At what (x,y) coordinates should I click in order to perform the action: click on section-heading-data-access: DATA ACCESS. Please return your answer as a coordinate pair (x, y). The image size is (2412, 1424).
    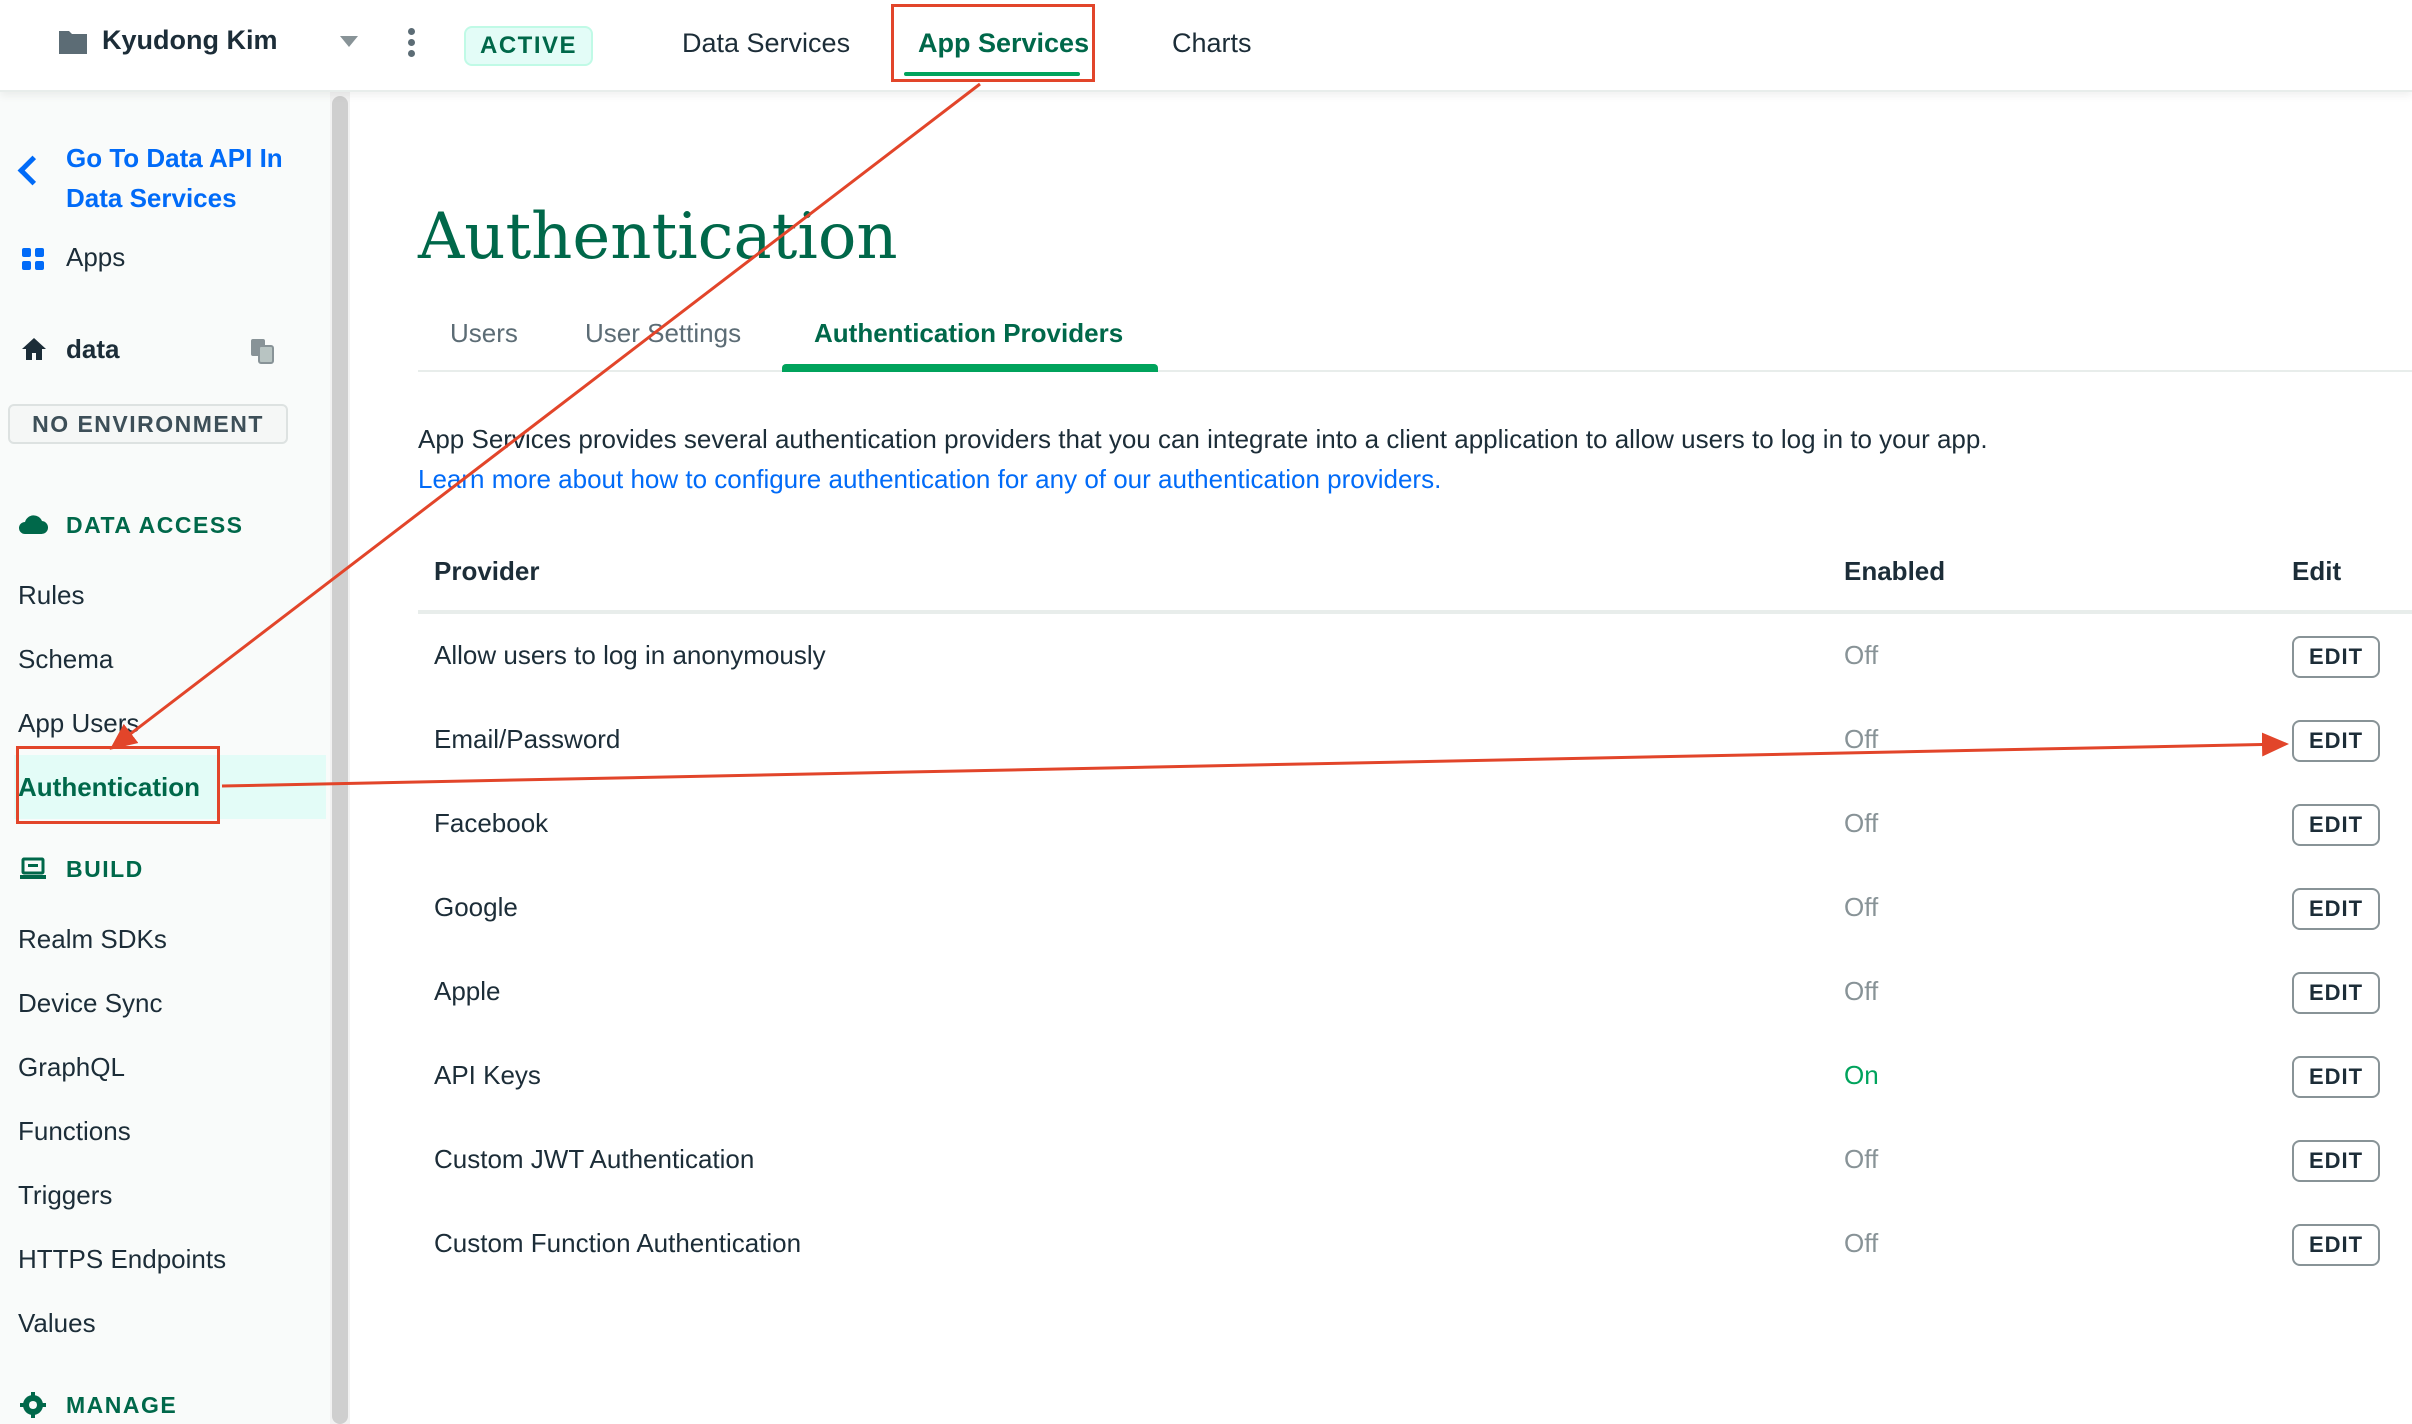
    Looking at the image, I should click on (155, 525).